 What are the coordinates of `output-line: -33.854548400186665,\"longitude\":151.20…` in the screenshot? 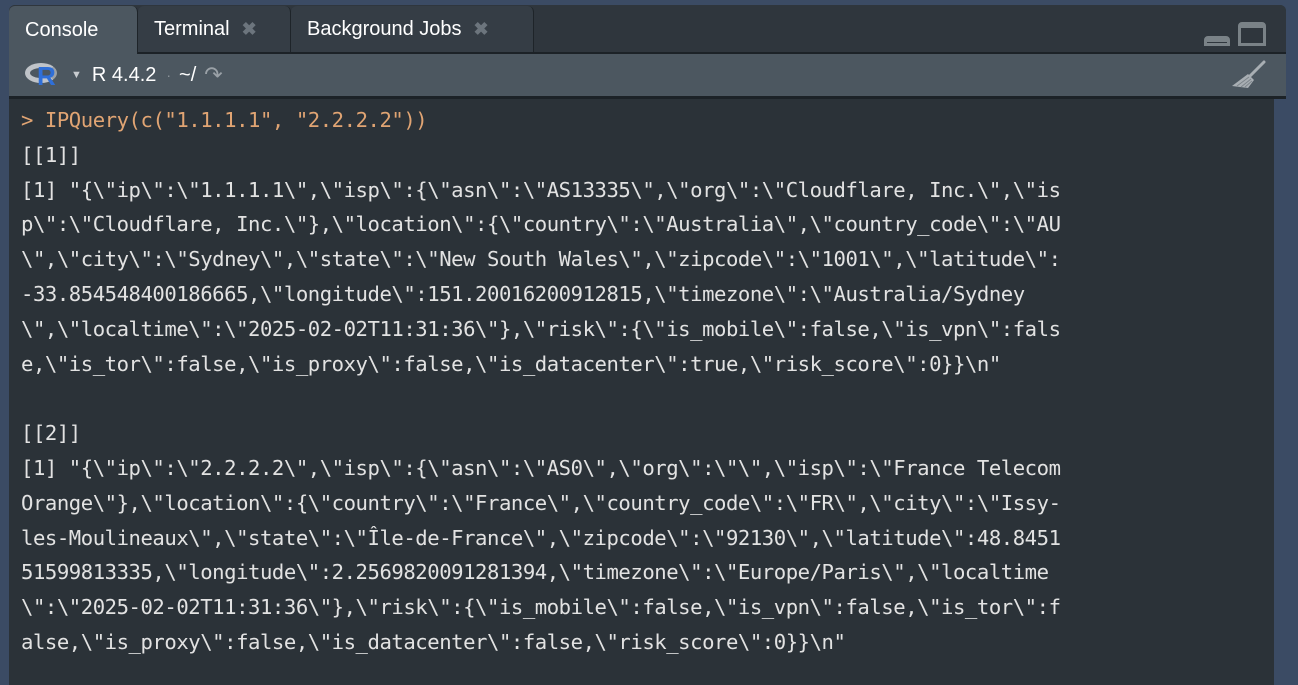 It's located at (523, 293).